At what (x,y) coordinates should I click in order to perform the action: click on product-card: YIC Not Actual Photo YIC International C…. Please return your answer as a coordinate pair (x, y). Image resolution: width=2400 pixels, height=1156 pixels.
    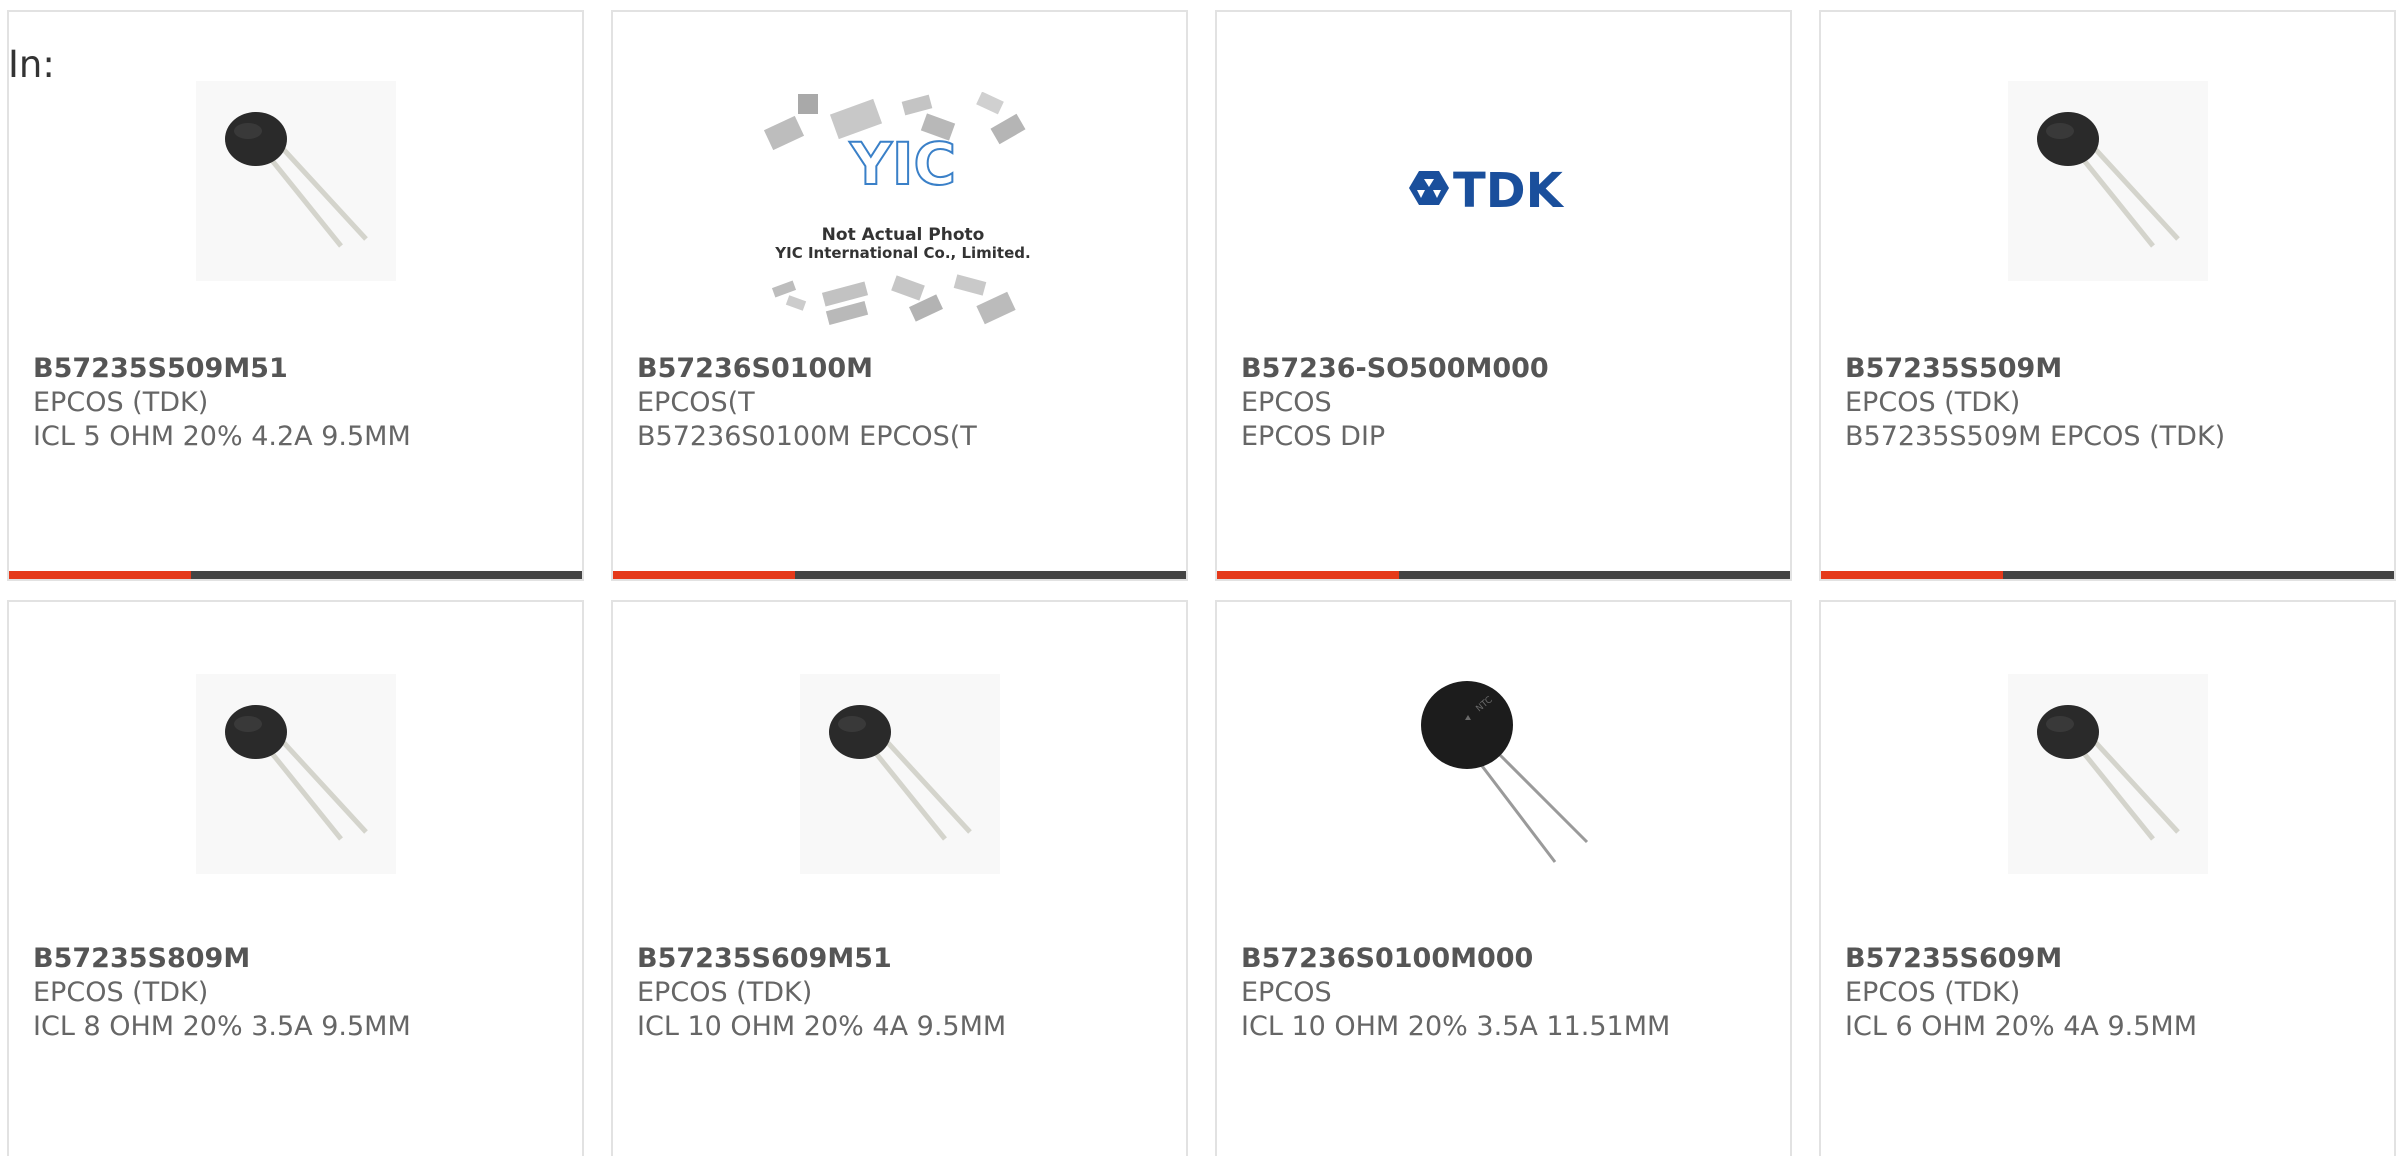
    Looking at the image, I should click on (899, 295).